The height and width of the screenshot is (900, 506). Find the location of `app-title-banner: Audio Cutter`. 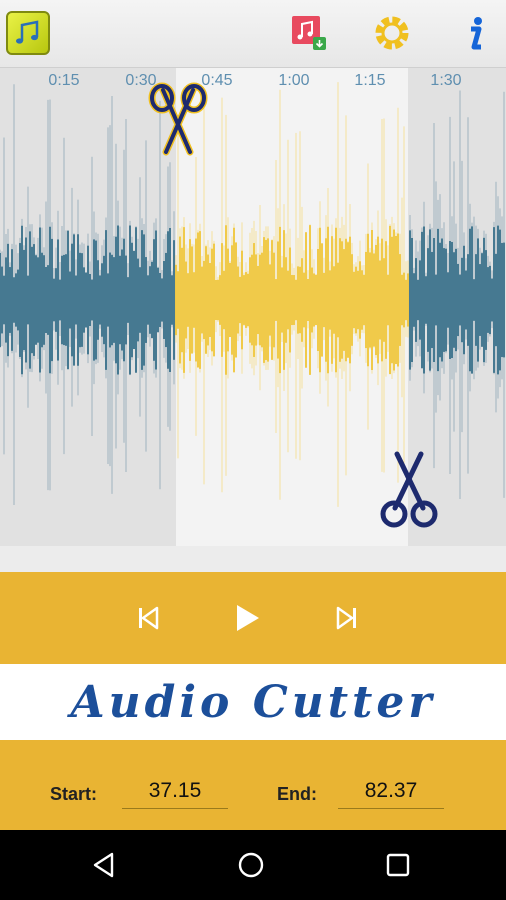

app-title-banner: Audio Cutter is located at coordinates (253, 702).